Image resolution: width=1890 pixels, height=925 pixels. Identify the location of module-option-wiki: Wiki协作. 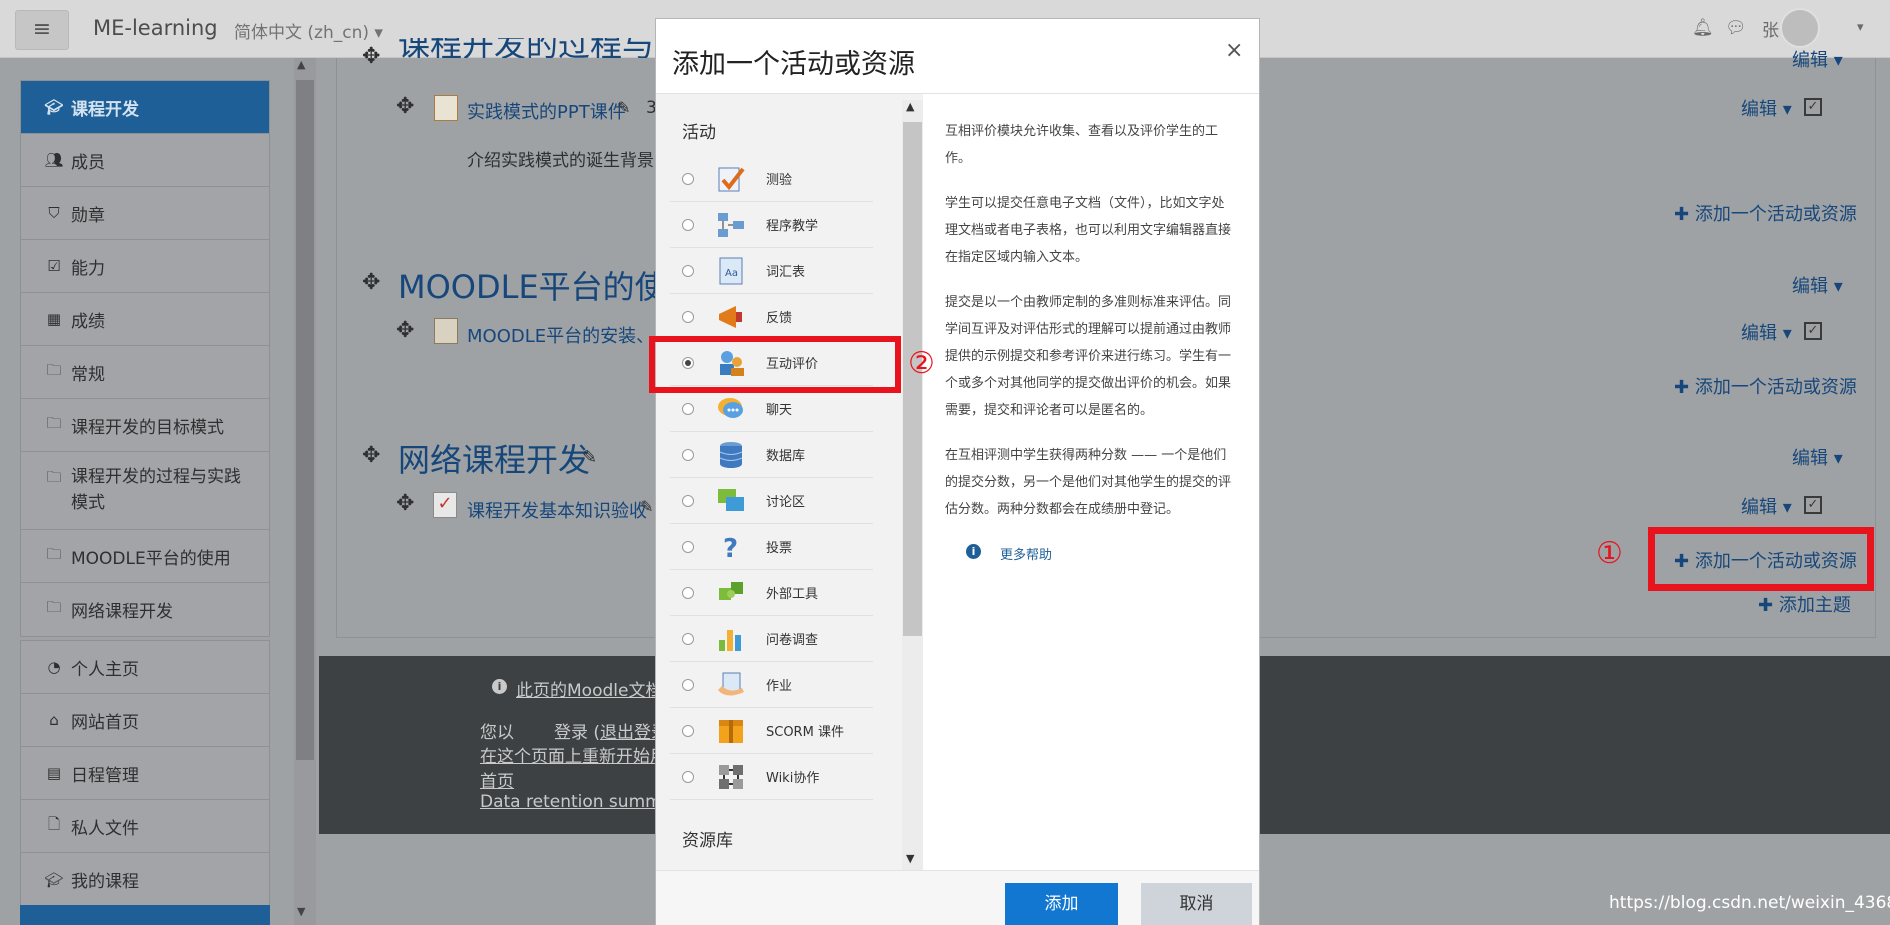
(771, 777).